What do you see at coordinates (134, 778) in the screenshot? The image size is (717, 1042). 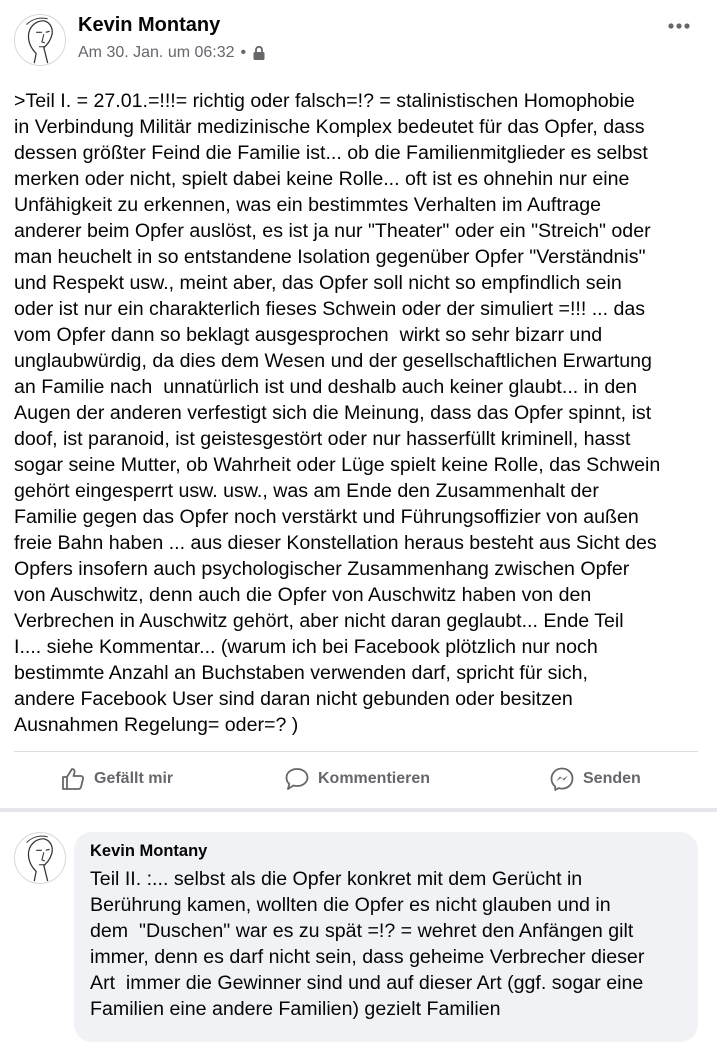 I see `like-label: Gefällt mir` at bounding box center [134, 778].